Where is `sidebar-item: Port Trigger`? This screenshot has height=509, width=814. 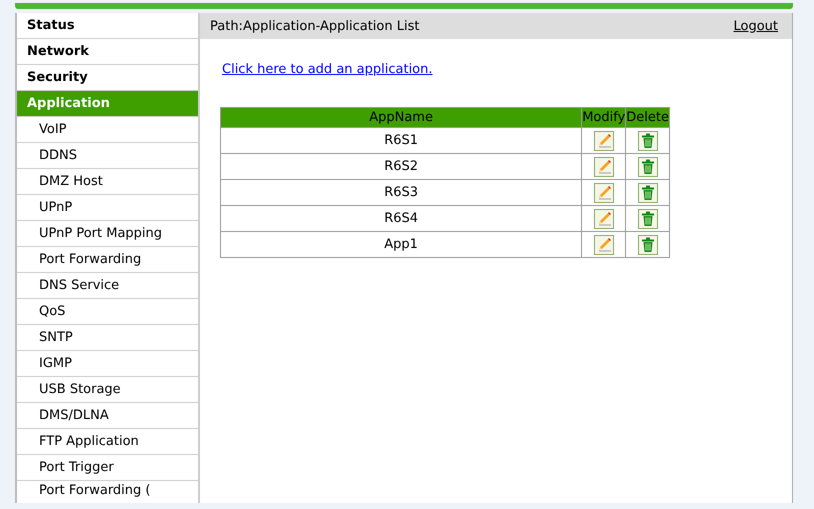
sidebar-item: Port Trigger is located at coordinates (107, 468).